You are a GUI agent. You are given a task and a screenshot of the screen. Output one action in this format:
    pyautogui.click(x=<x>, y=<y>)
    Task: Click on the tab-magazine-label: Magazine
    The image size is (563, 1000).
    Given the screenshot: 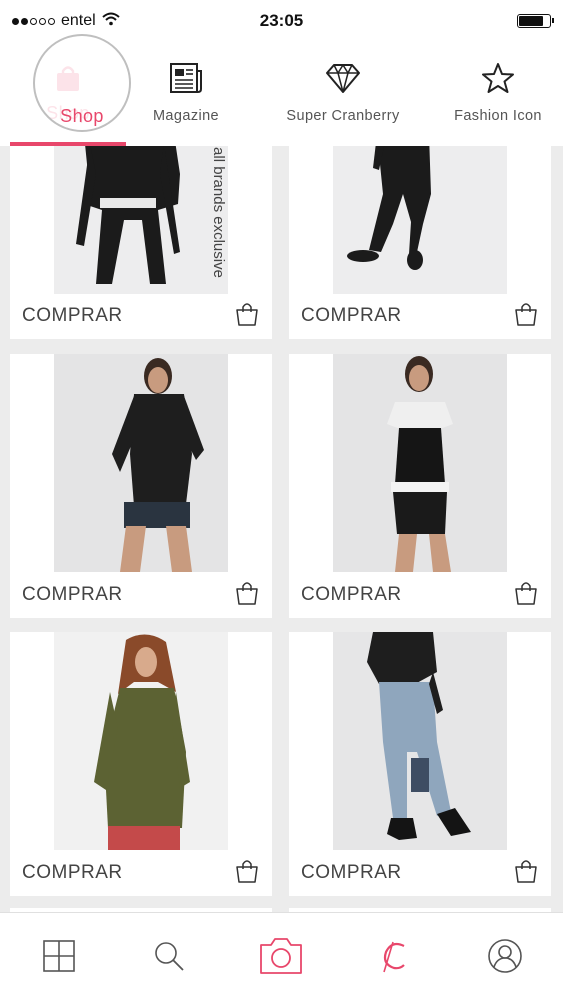 What is the action you would take?
    pyautogui.click(x=186, y=116)
    